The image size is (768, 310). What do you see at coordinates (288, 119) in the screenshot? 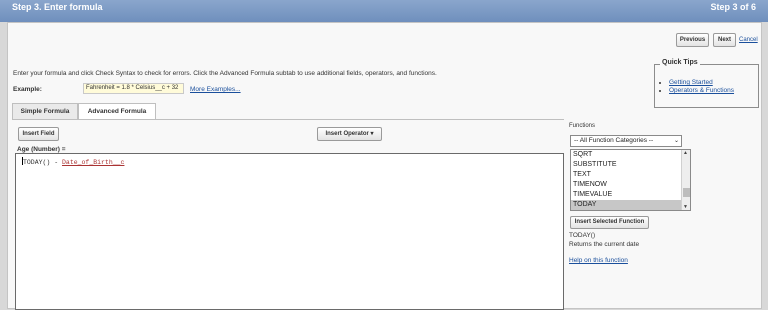
I see `tab-divider` at bounding box center [288, 119].